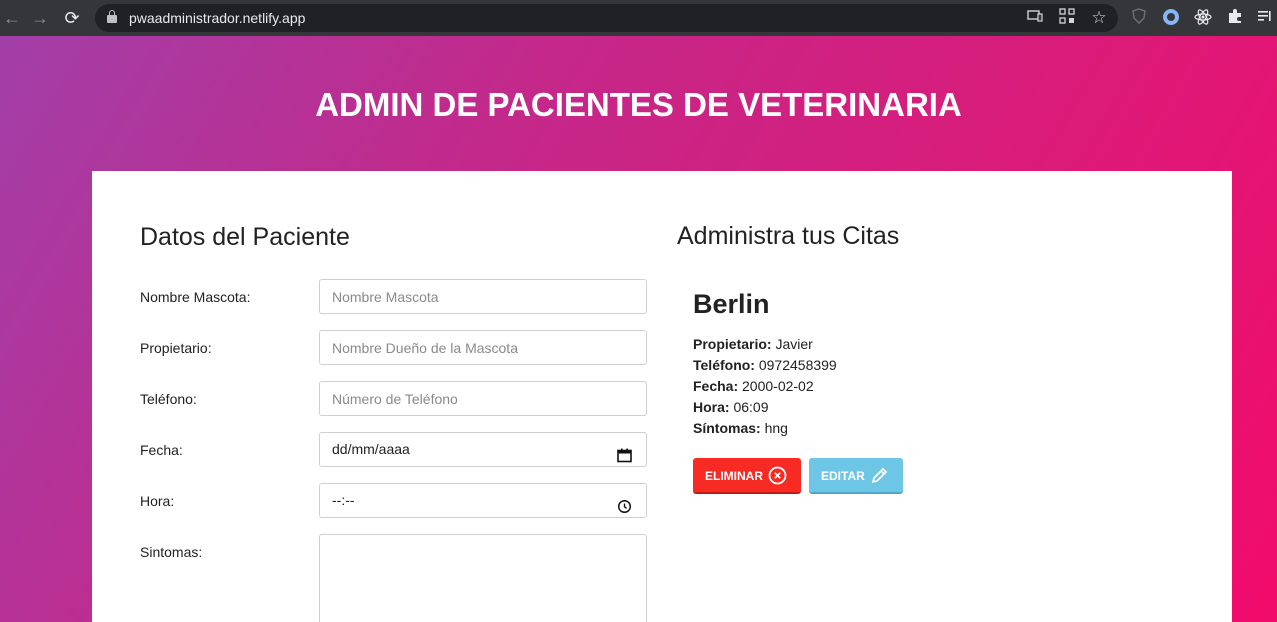 This screenshot has width=1277, height=622. Describe the element at coordinates (343, 500) in the screenshot. I see `time-input-value: --:--` at that location.